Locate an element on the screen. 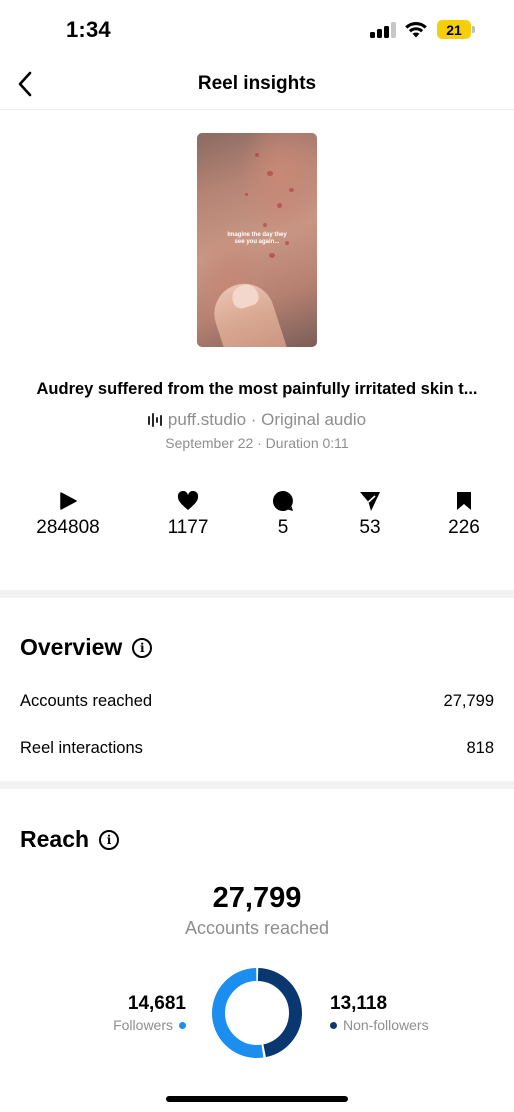 This screenshot has width=514, height=1112. metric-value: 284808 is located at coordinates (68, 527).